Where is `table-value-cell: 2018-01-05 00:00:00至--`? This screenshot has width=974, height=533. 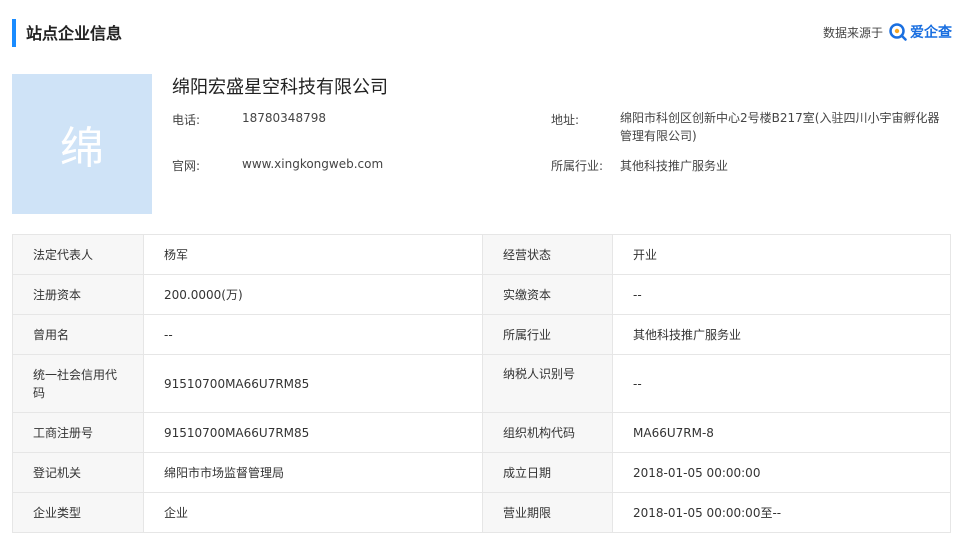
table-value-cell: 2018-01-05 00:00:00至-- is located at coordinates (781, 512).